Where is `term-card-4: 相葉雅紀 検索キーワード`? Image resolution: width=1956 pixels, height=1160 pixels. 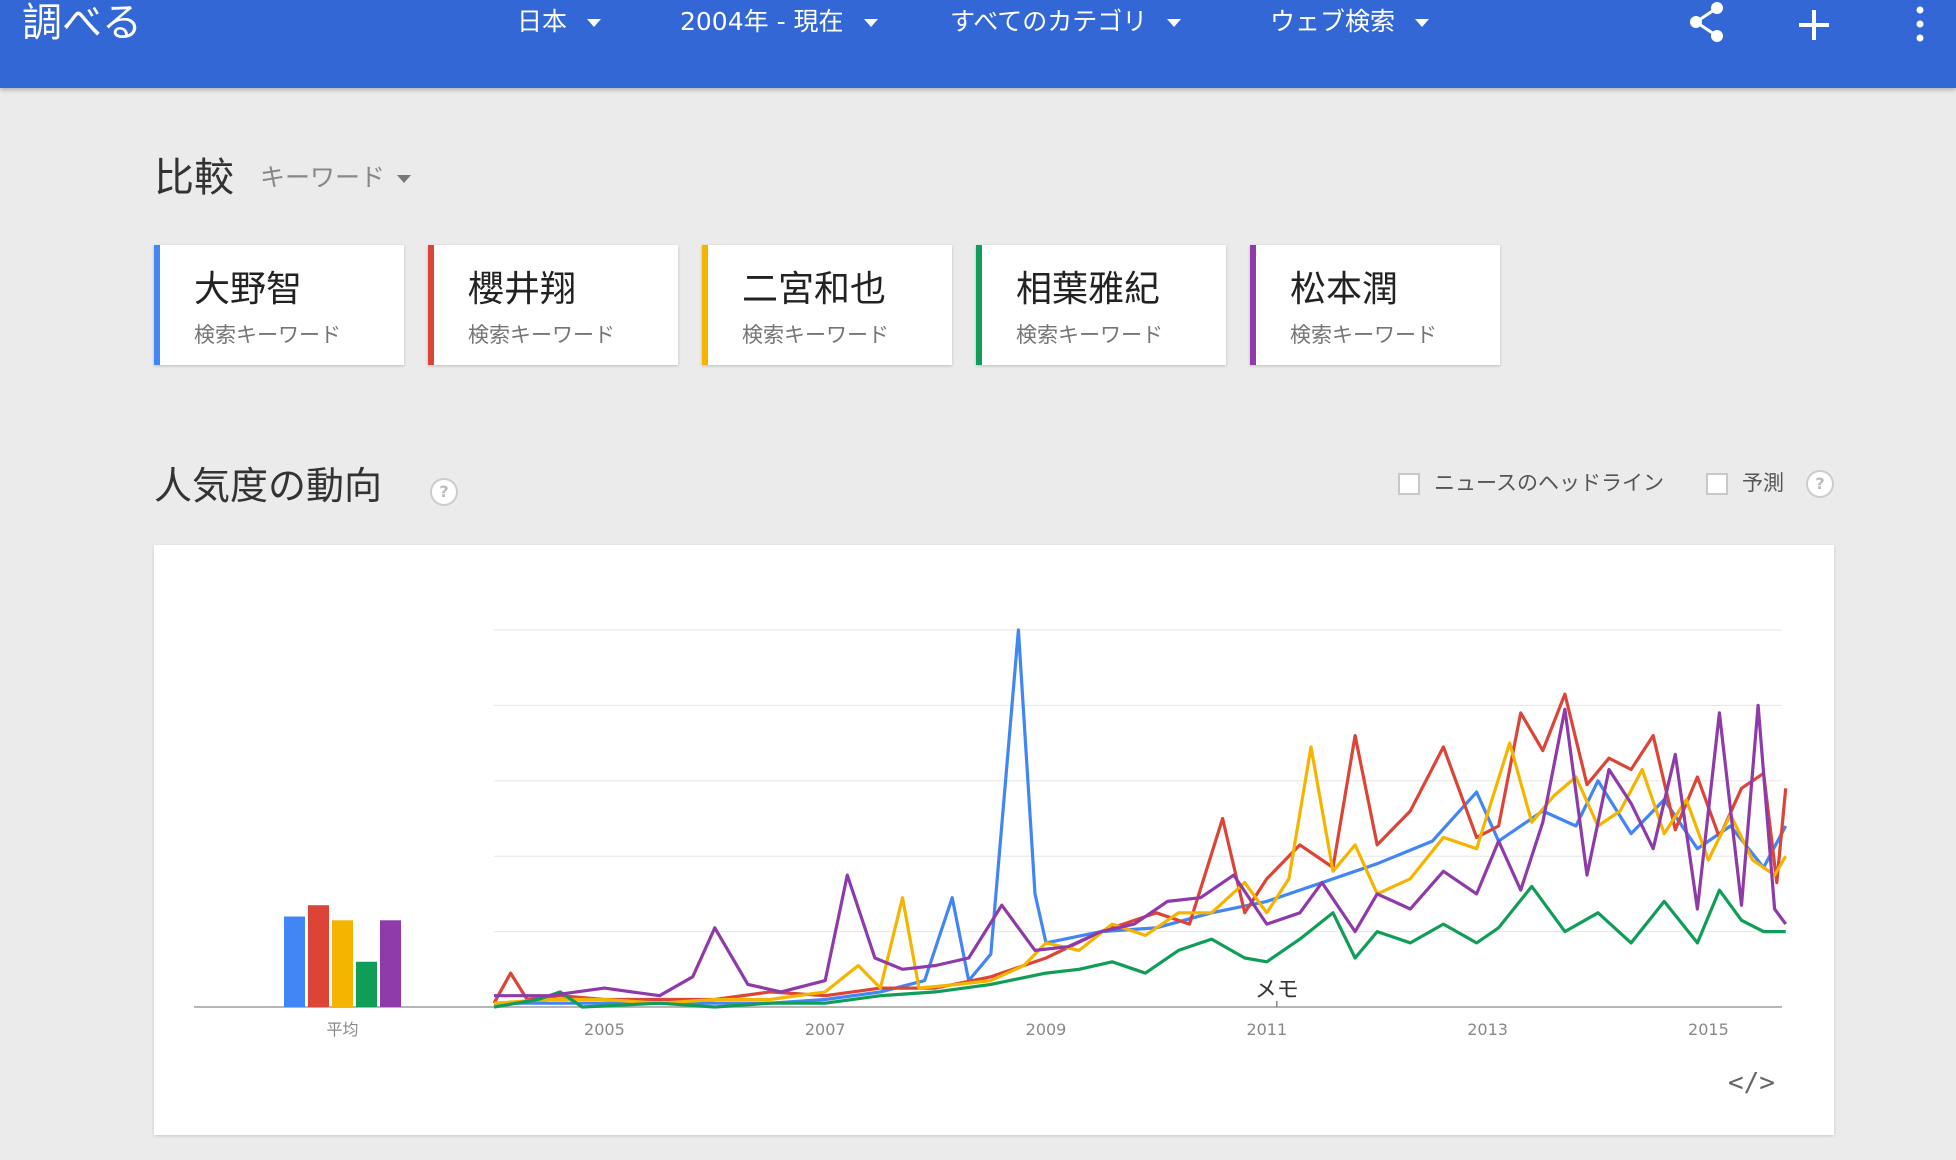
term-card-4: 相葉雅紀 検索キーワード is located at coordinates (1101, 305).